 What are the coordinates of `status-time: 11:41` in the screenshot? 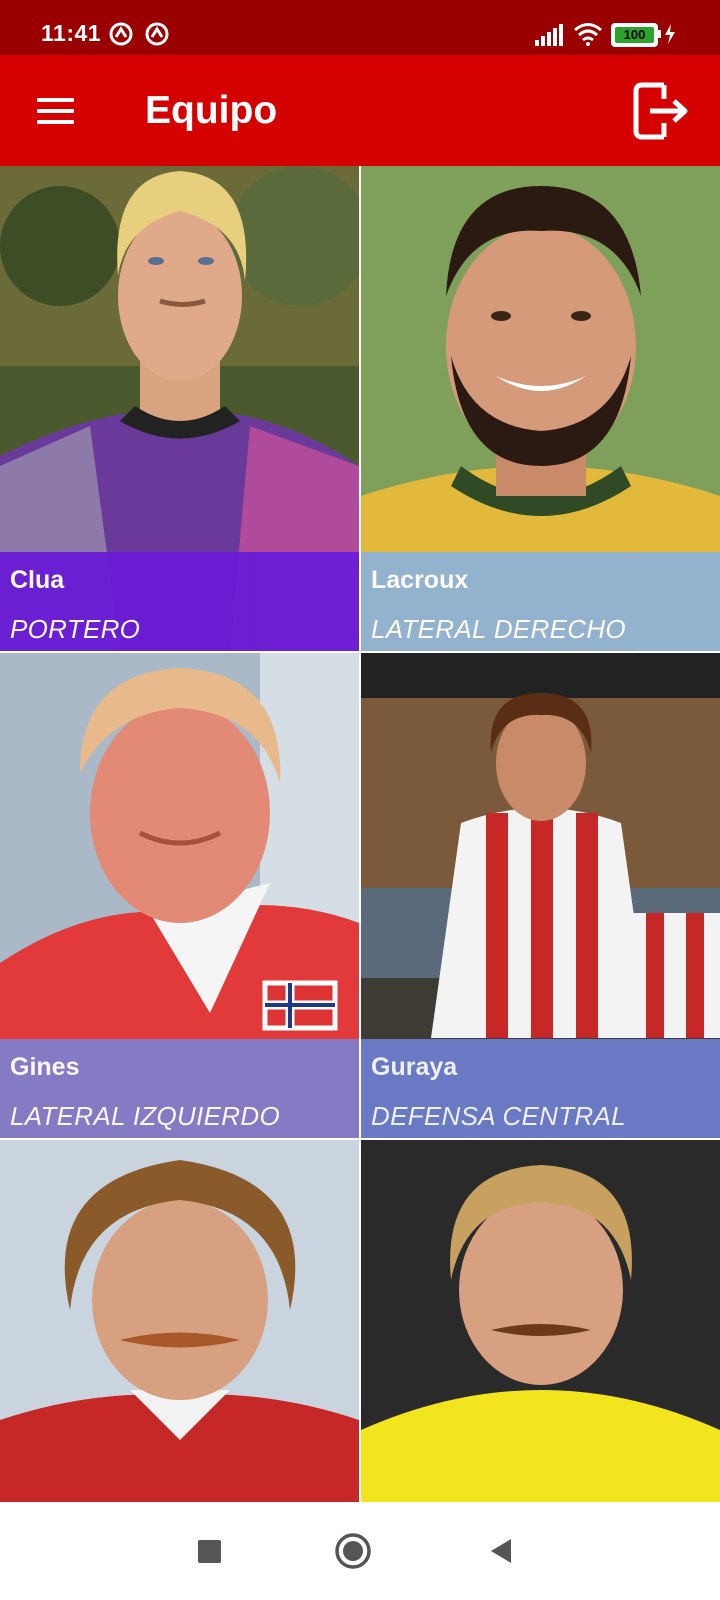 It's located at (71, 33).